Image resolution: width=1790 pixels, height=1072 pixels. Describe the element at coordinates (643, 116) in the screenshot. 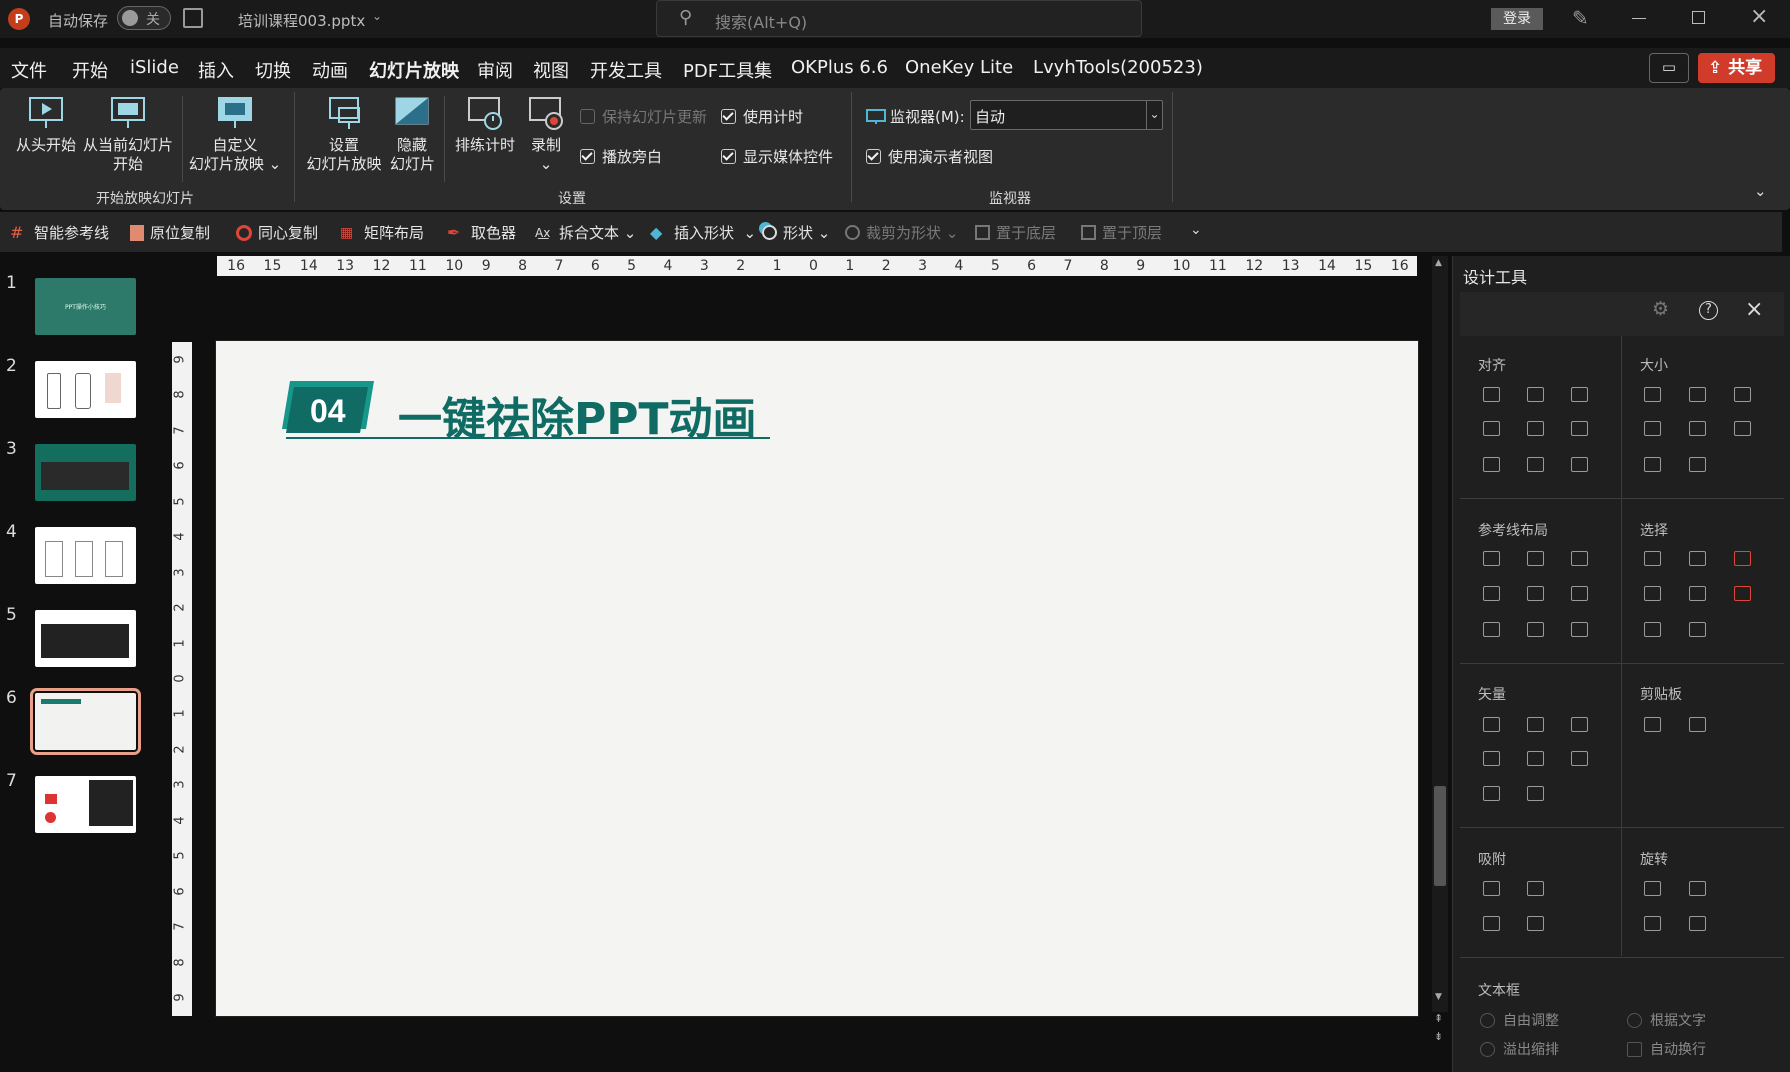

I see `keep-updated-checkbox: 保持幻灯片更新` at that location.